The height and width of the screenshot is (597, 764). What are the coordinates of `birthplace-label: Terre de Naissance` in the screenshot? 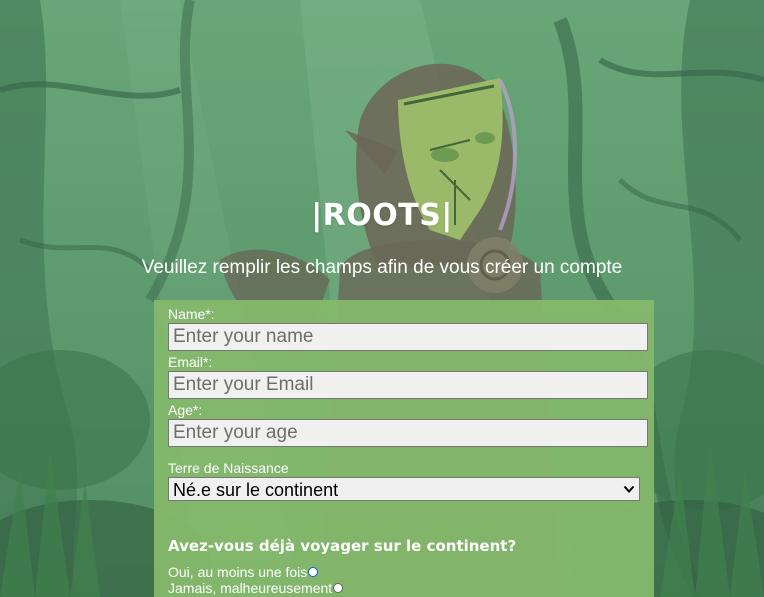 It's located at (228, 468).